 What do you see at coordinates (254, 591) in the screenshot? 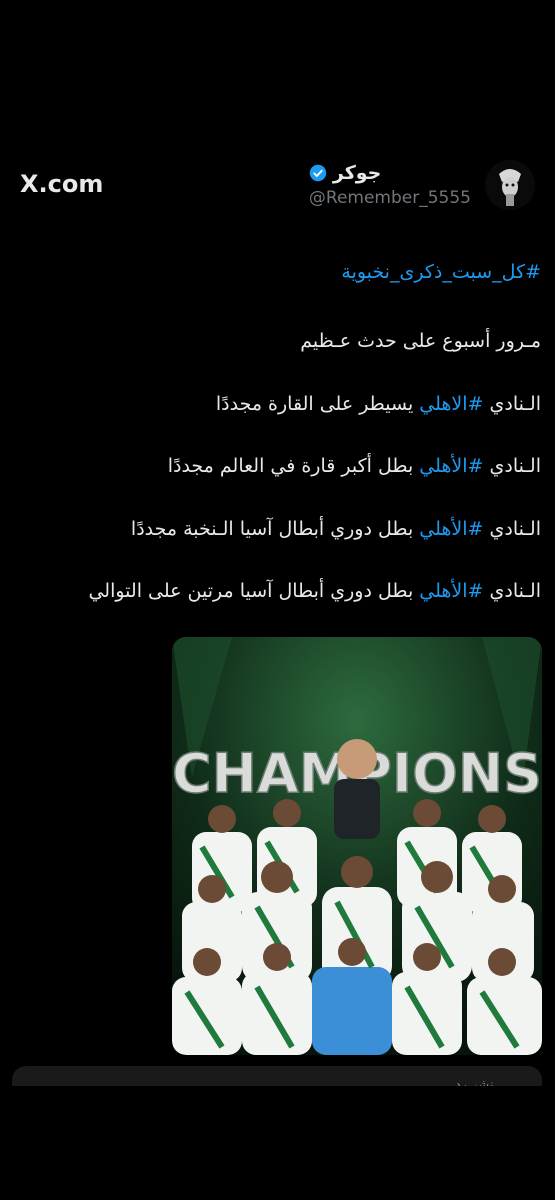
I see `tweet-line-5-suffix: بطل دوري أبطال آسيا مرتين على التوالي` at bounding box center [254, 591].